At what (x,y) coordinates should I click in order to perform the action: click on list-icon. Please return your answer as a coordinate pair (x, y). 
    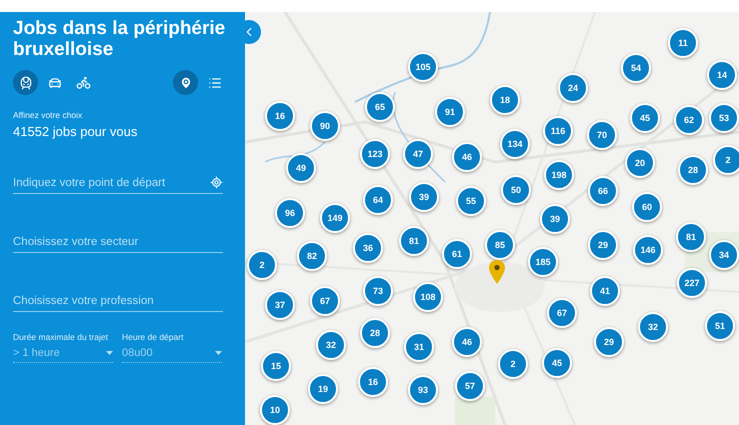
    Looking at the image, I should click on (215, 83).